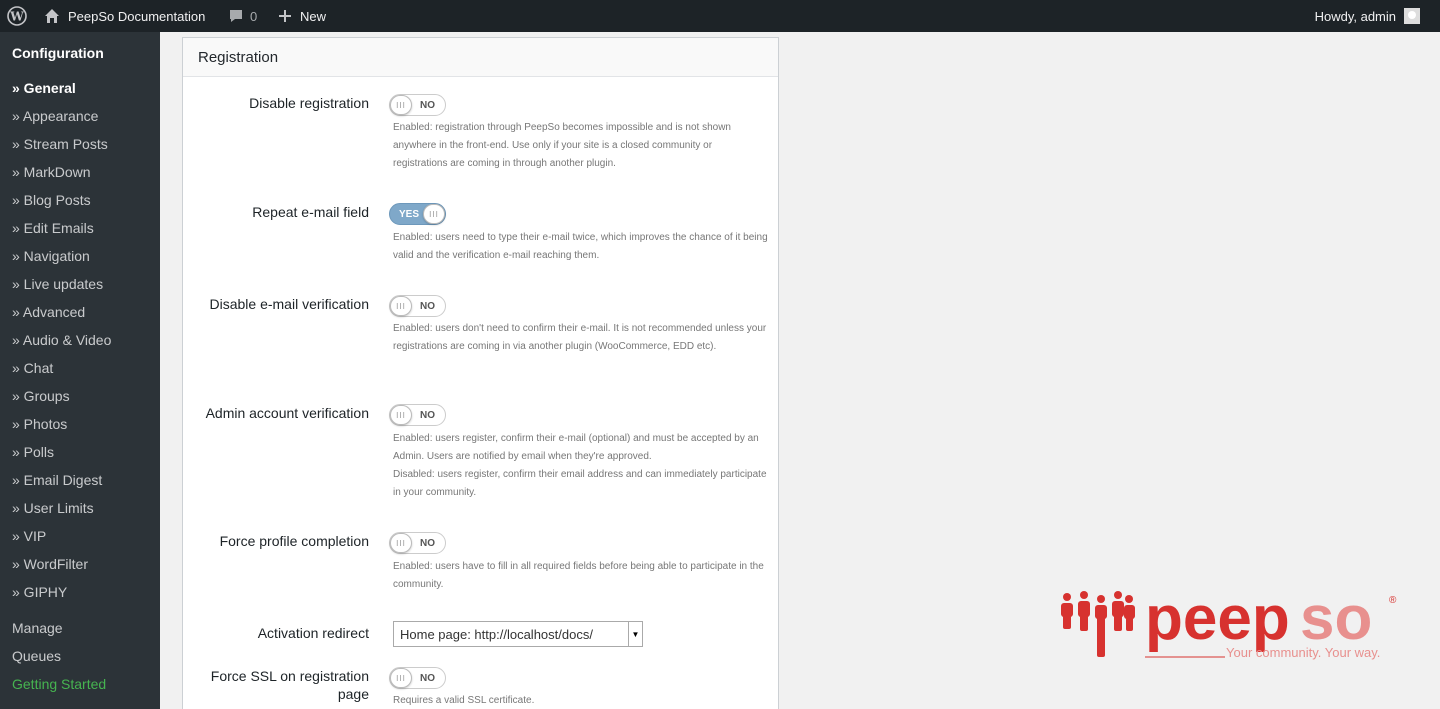 The width and height of the screenshot is (1440, 709). Describe the element at coordinates (417, 415) in the screenshot. I see `admin-account-verification-toggle: III NO` at that location.